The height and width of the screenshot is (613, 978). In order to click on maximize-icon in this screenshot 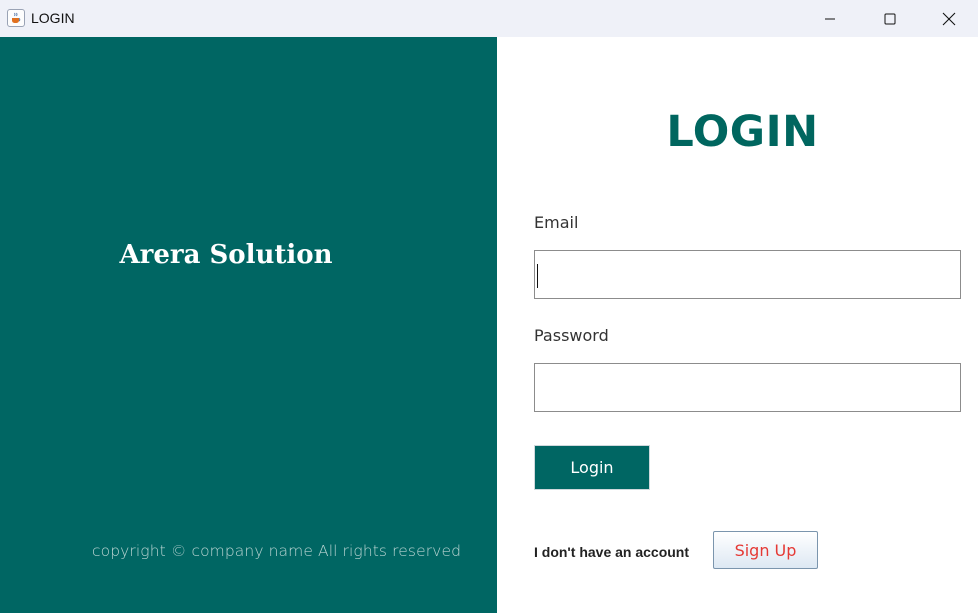, I will do `click(890, 18)`.